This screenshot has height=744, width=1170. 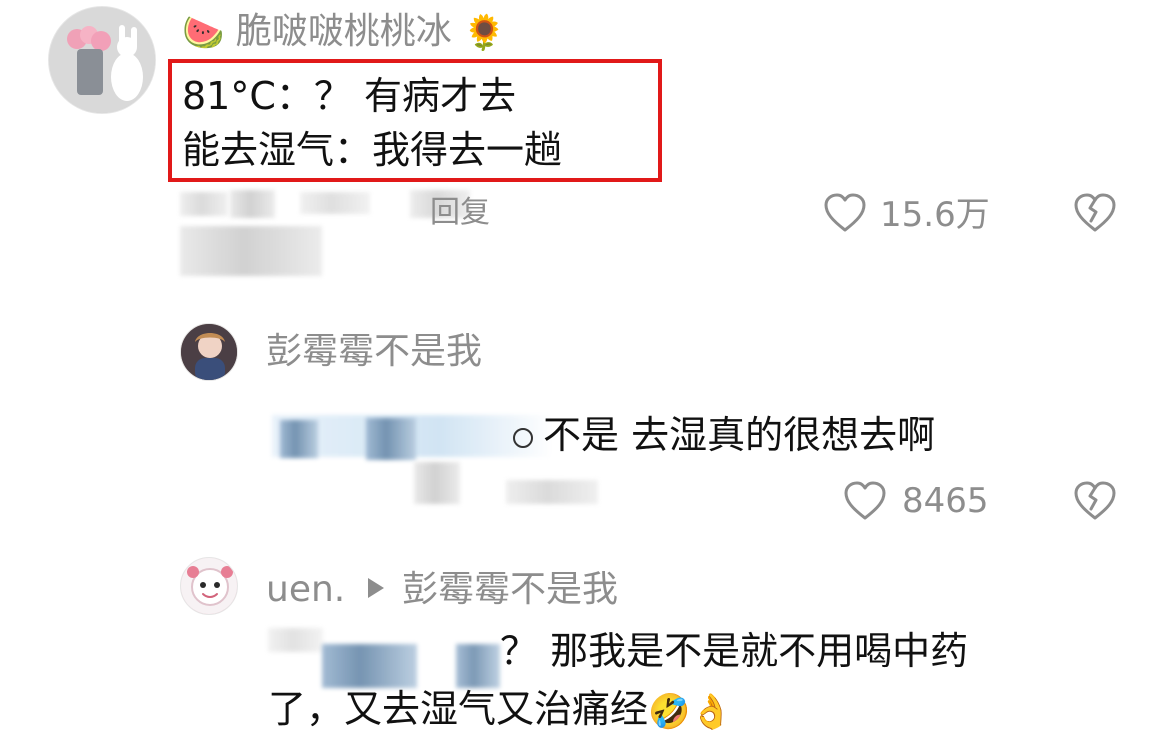 What do you see at coordinates (523, 437) in the screenshot?
I see `circle-icon` at bounding box center [523, 437].